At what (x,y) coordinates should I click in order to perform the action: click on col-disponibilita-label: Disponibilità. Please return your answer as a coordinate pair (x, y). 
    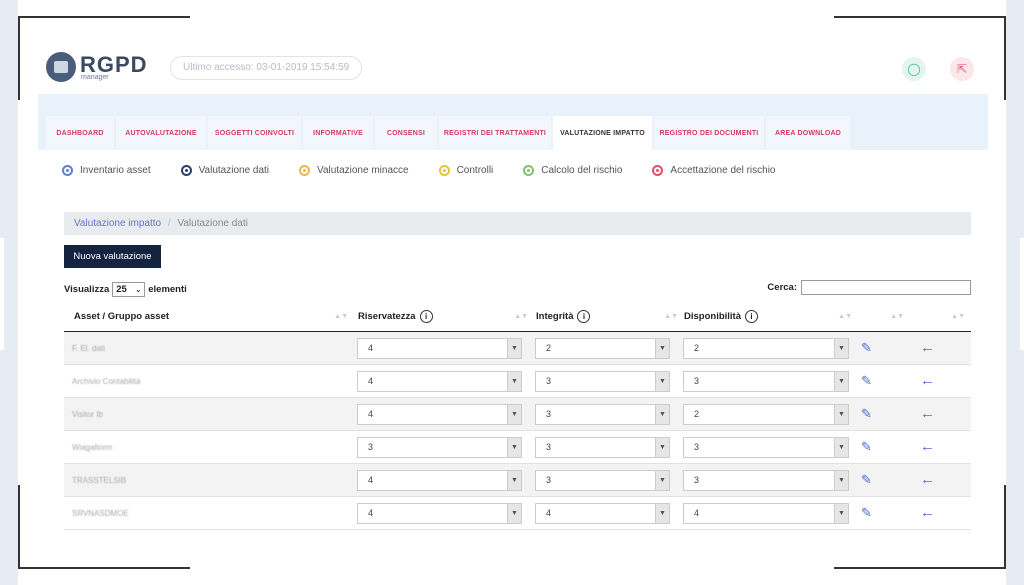
    Looking at the image, I should click on (712, 316).